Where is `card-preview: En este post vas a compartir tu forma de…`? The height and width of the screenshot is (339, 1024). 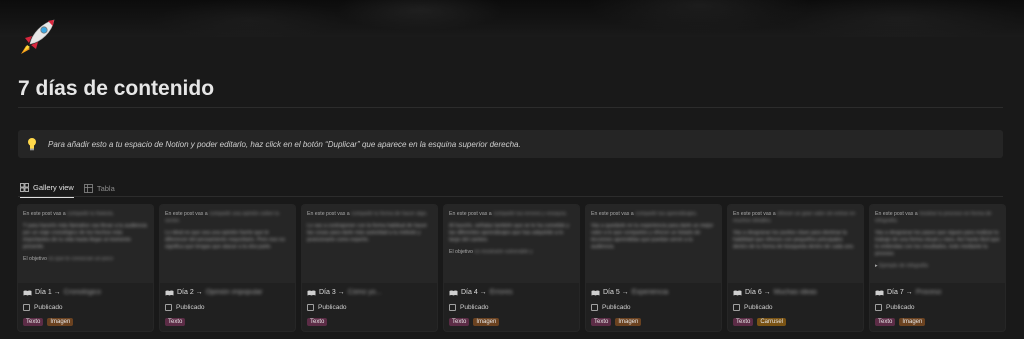 card-preview: En este post vas a compartir tu forma de… is located at coordinates (369, 244).